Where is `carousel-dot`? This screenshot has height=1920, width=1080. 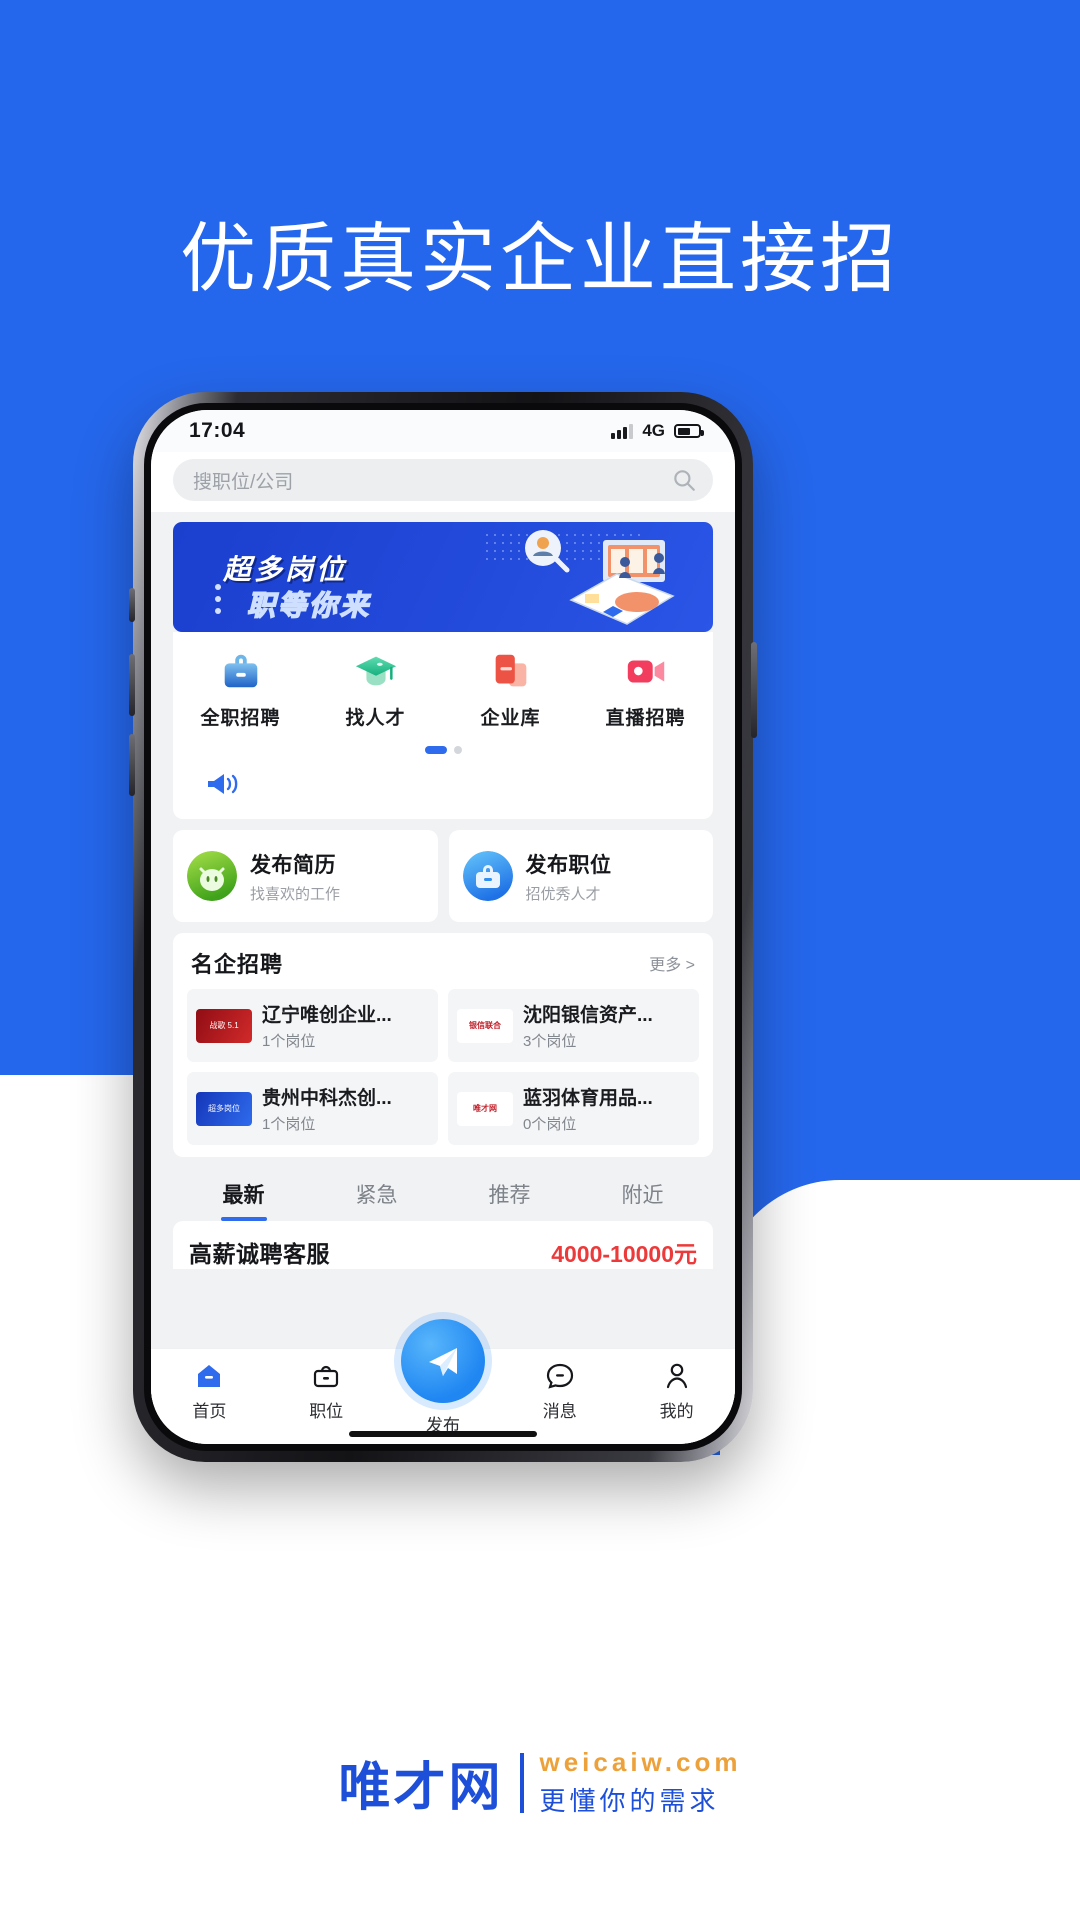
carousel-dot is located at coordinates (457, 750).